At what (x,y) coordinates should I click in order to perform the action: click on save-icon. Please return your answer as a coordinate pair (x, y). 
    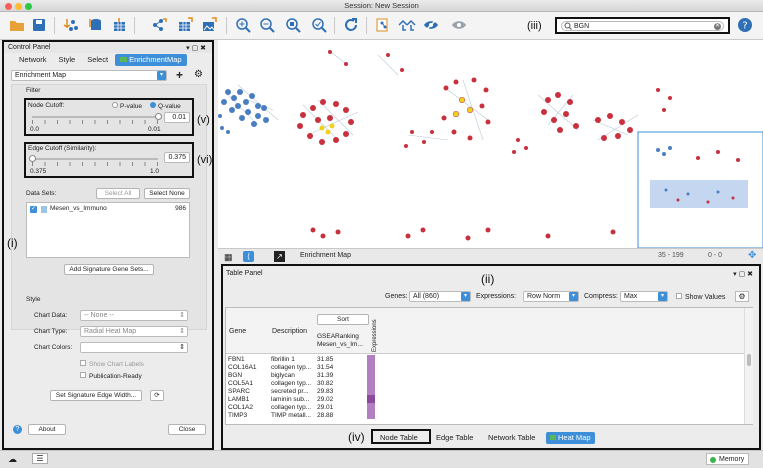
    Looking at the image, I should click on (39, 25).